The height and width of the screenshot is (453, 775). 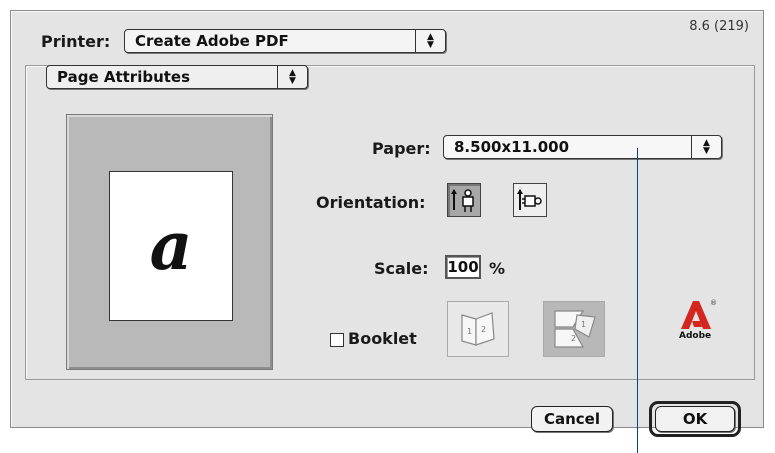 What do you see at coordinates (337, 340) in the screenshot?
I see `booklet-checkbox` at bounding box center [337, 340].